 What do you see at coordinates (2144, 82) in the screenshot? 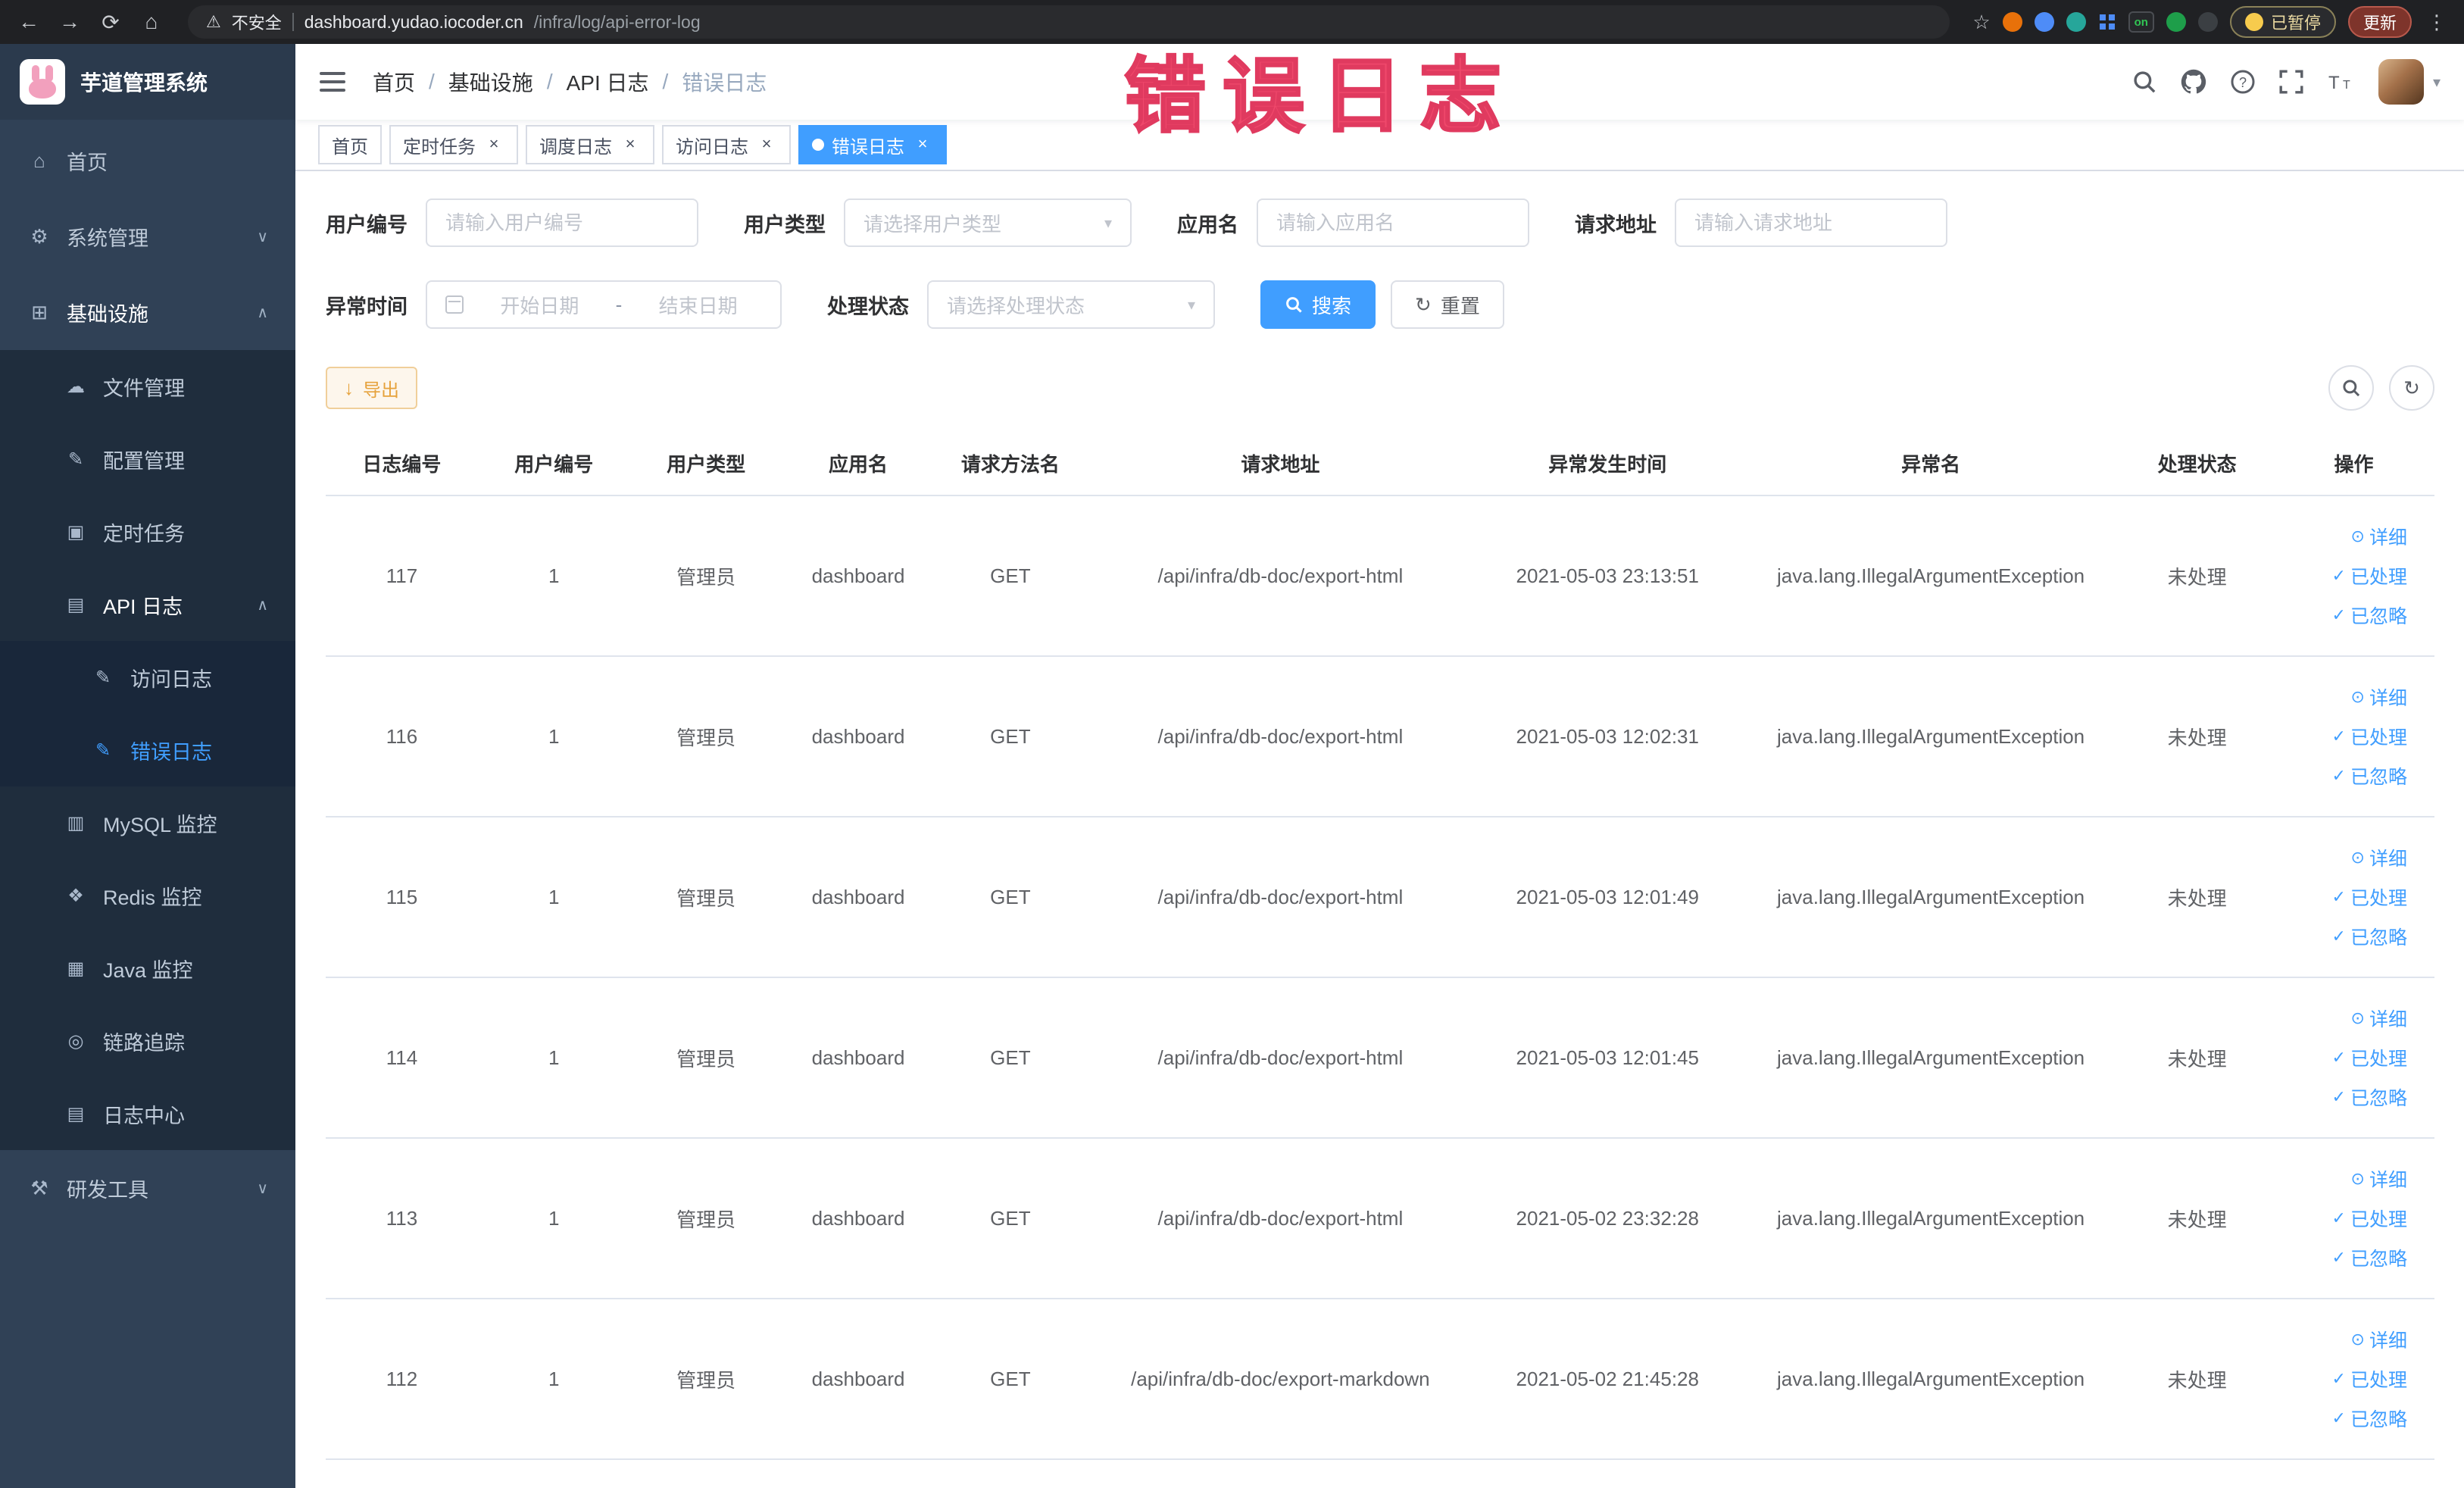
I see `search-icon` at bounding box center [2144, 82].